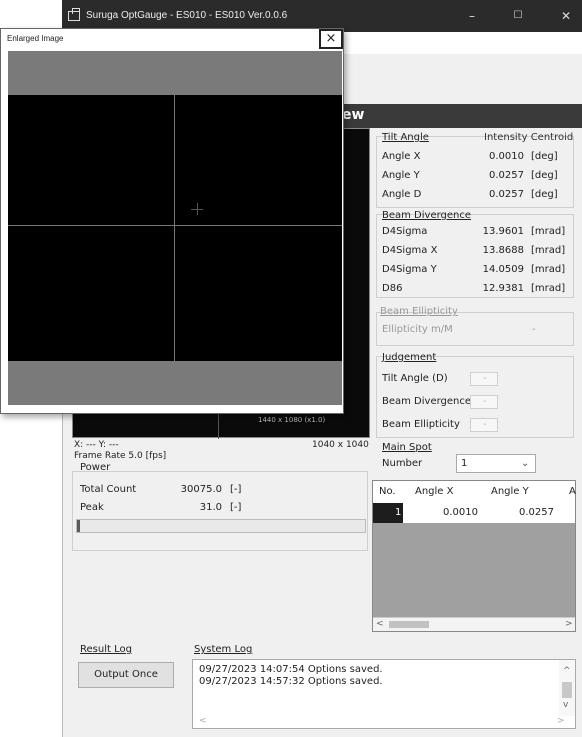 This screenshot has height=737, width=582. I want to click on image-resolution-label: 1440 x 1080 (x1.0), so click(292, 420).